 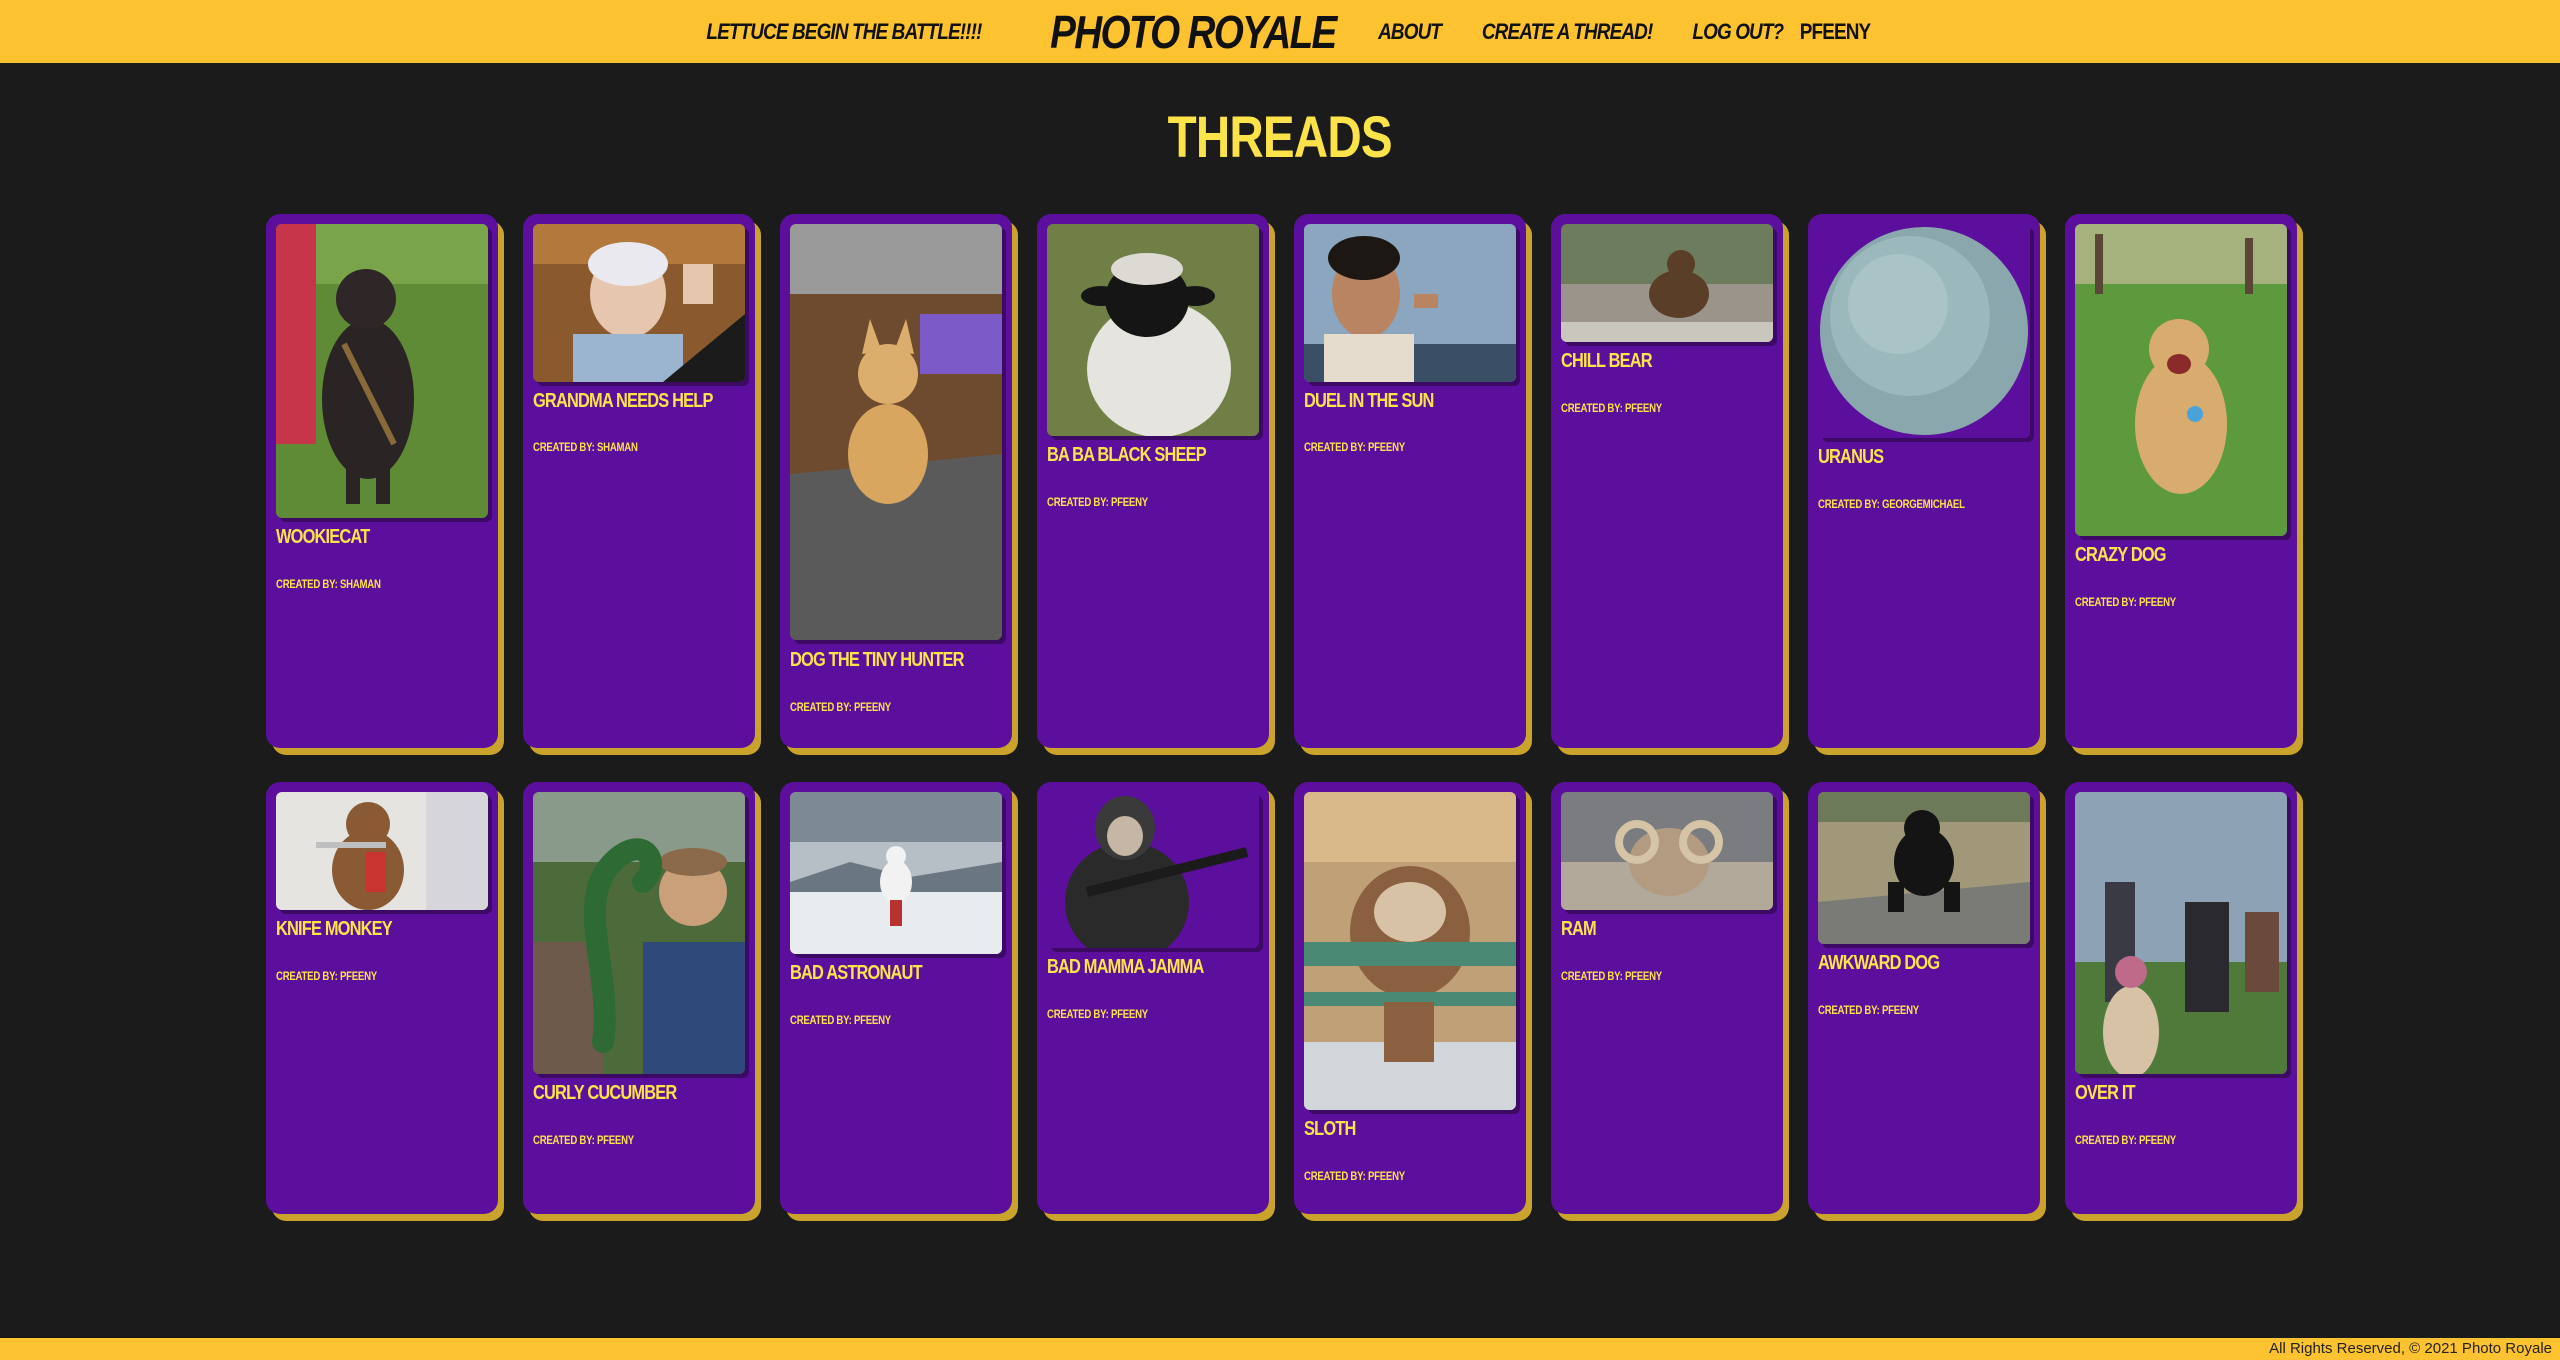 What do you see at coordinates (2105, 1093) in the screenshot?
I see `thread-title: Over It` at bounding box center [2105, 1093].